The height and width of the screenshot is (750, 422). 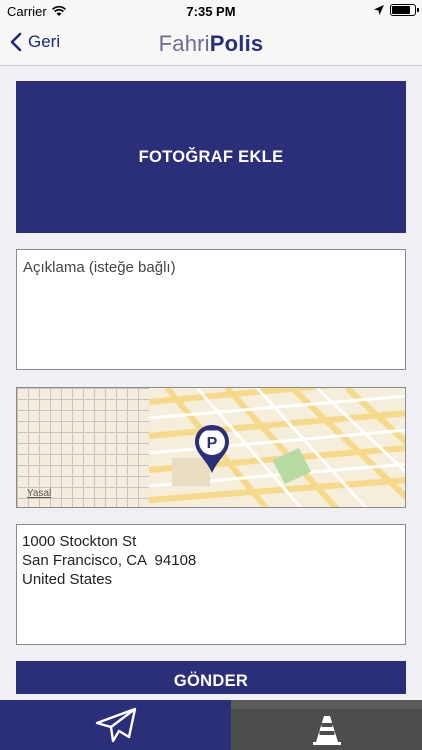 What do you see at coordinates (211, 309) in the screenshot?
I see `description-field: Açıklama (isteğe bağlı)` at bounding box center [211, 309].